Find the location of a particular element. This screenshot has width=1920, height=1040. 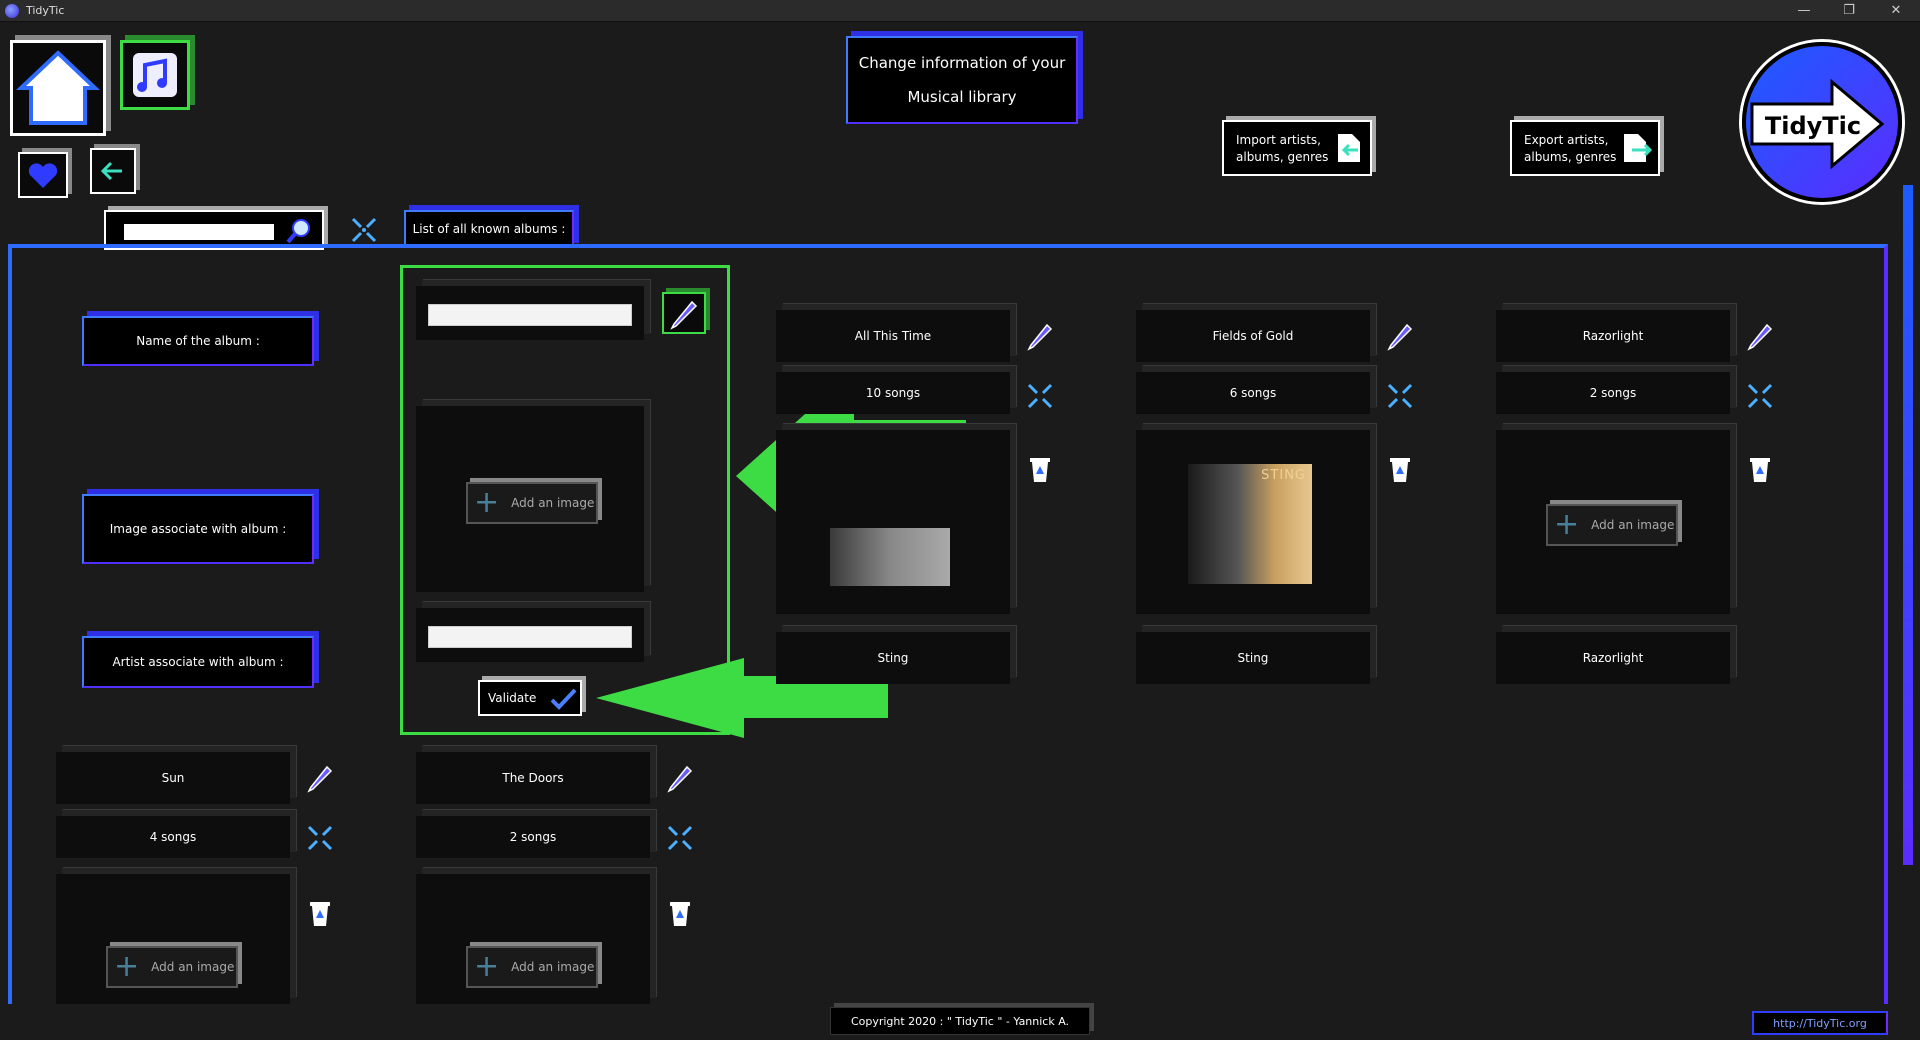

music-note-icon is located at coordinates (155, 75).